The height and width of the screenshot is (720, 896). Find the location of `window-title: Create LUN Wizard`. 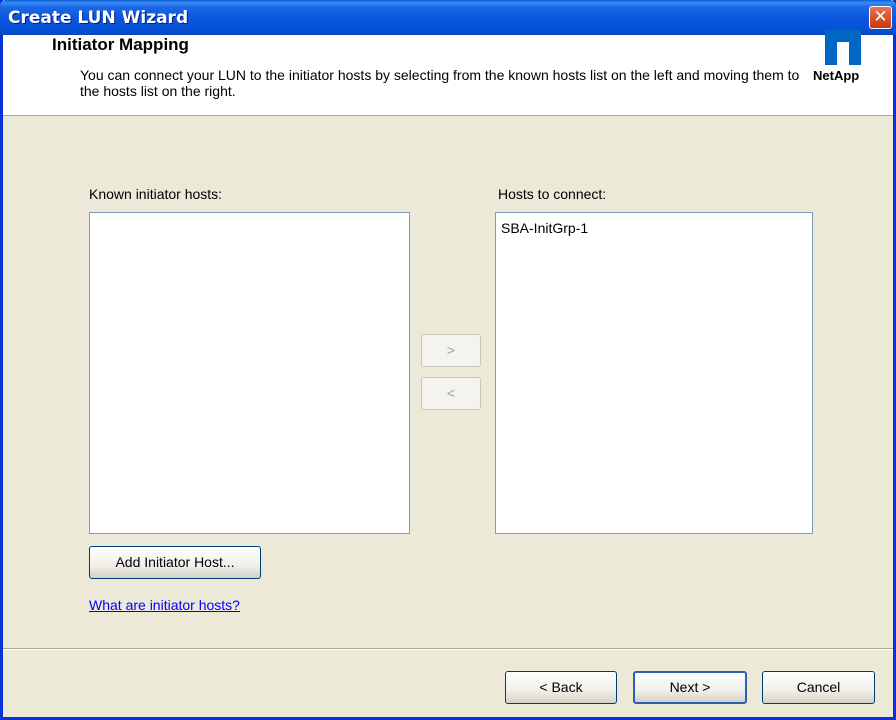

window-title: Create LUN Wizard is located at coordinates (98, 18).